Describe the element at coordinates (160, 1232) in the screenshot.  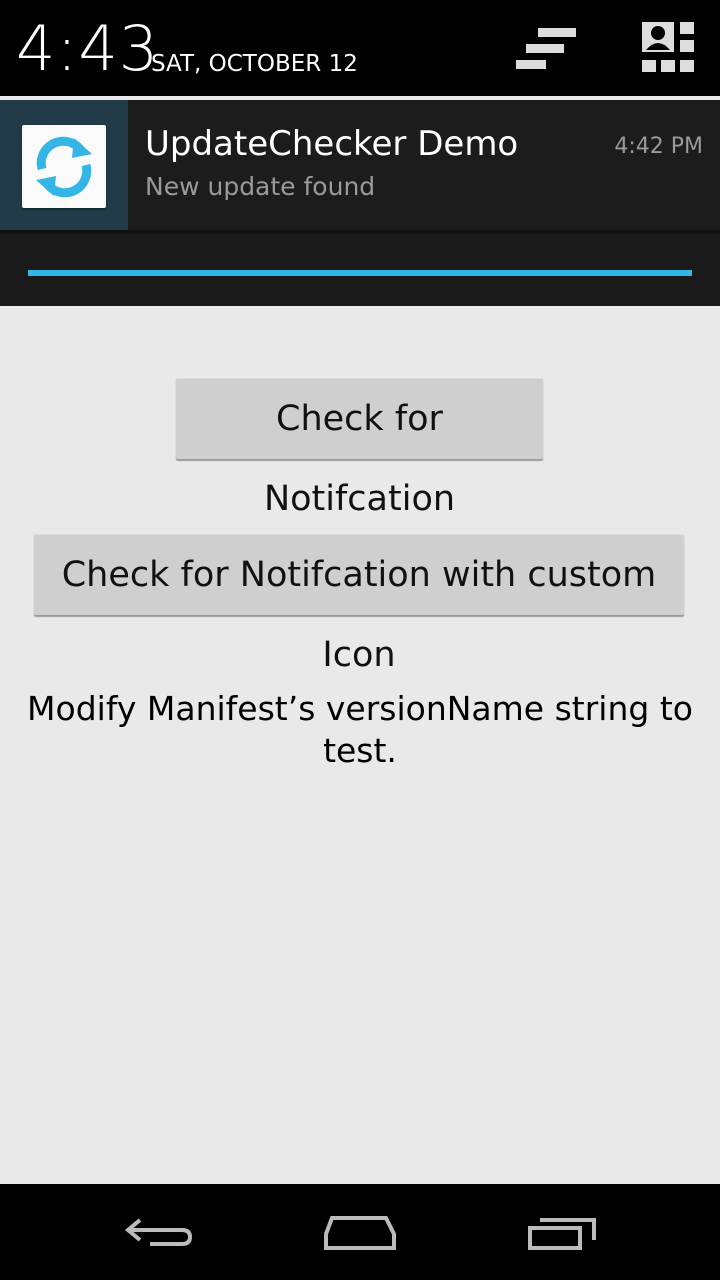
I see `back-icon` at that location.